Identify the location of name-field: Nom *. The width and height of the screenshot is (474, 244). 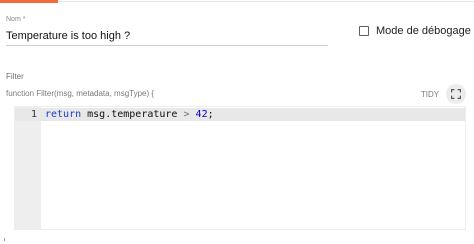
(167, 31).